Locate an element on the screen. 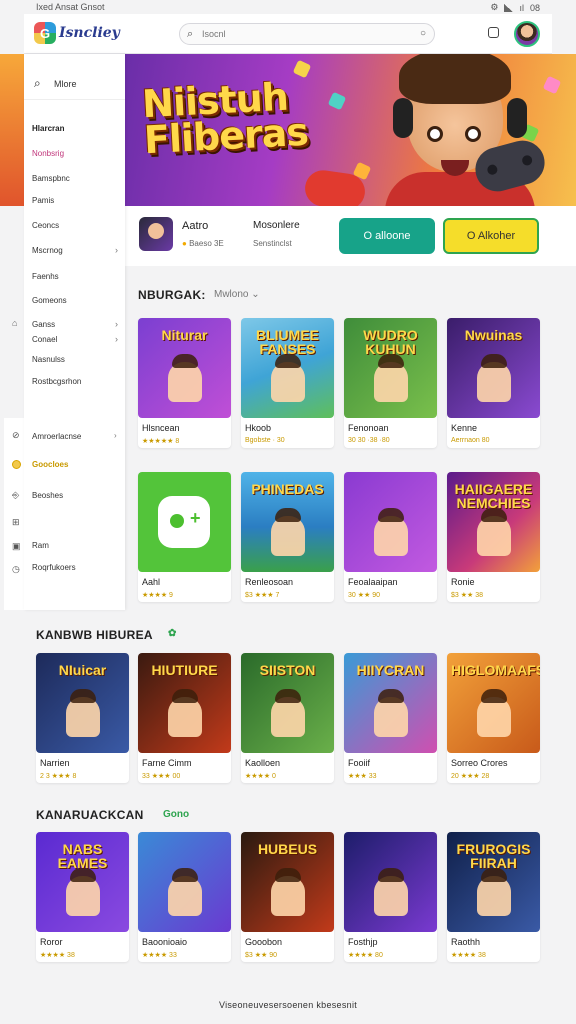 Image resolution: width=576 pixels, height=1024 pixels. game-title: Narrien is located at coordinates (55, 763).